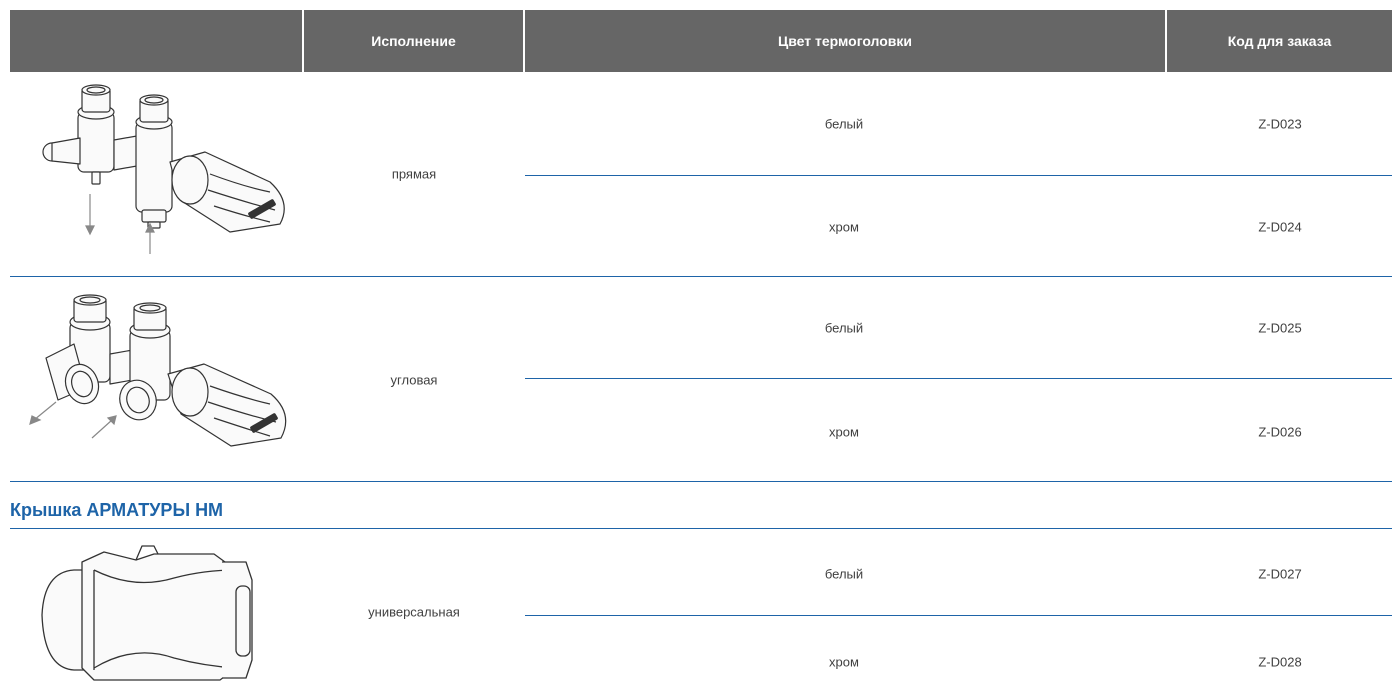 The image size is (1392, 695). Describe the element at coordinates (413, 41) in the screenshot. I see `header-execution: Исполнение` at that location.